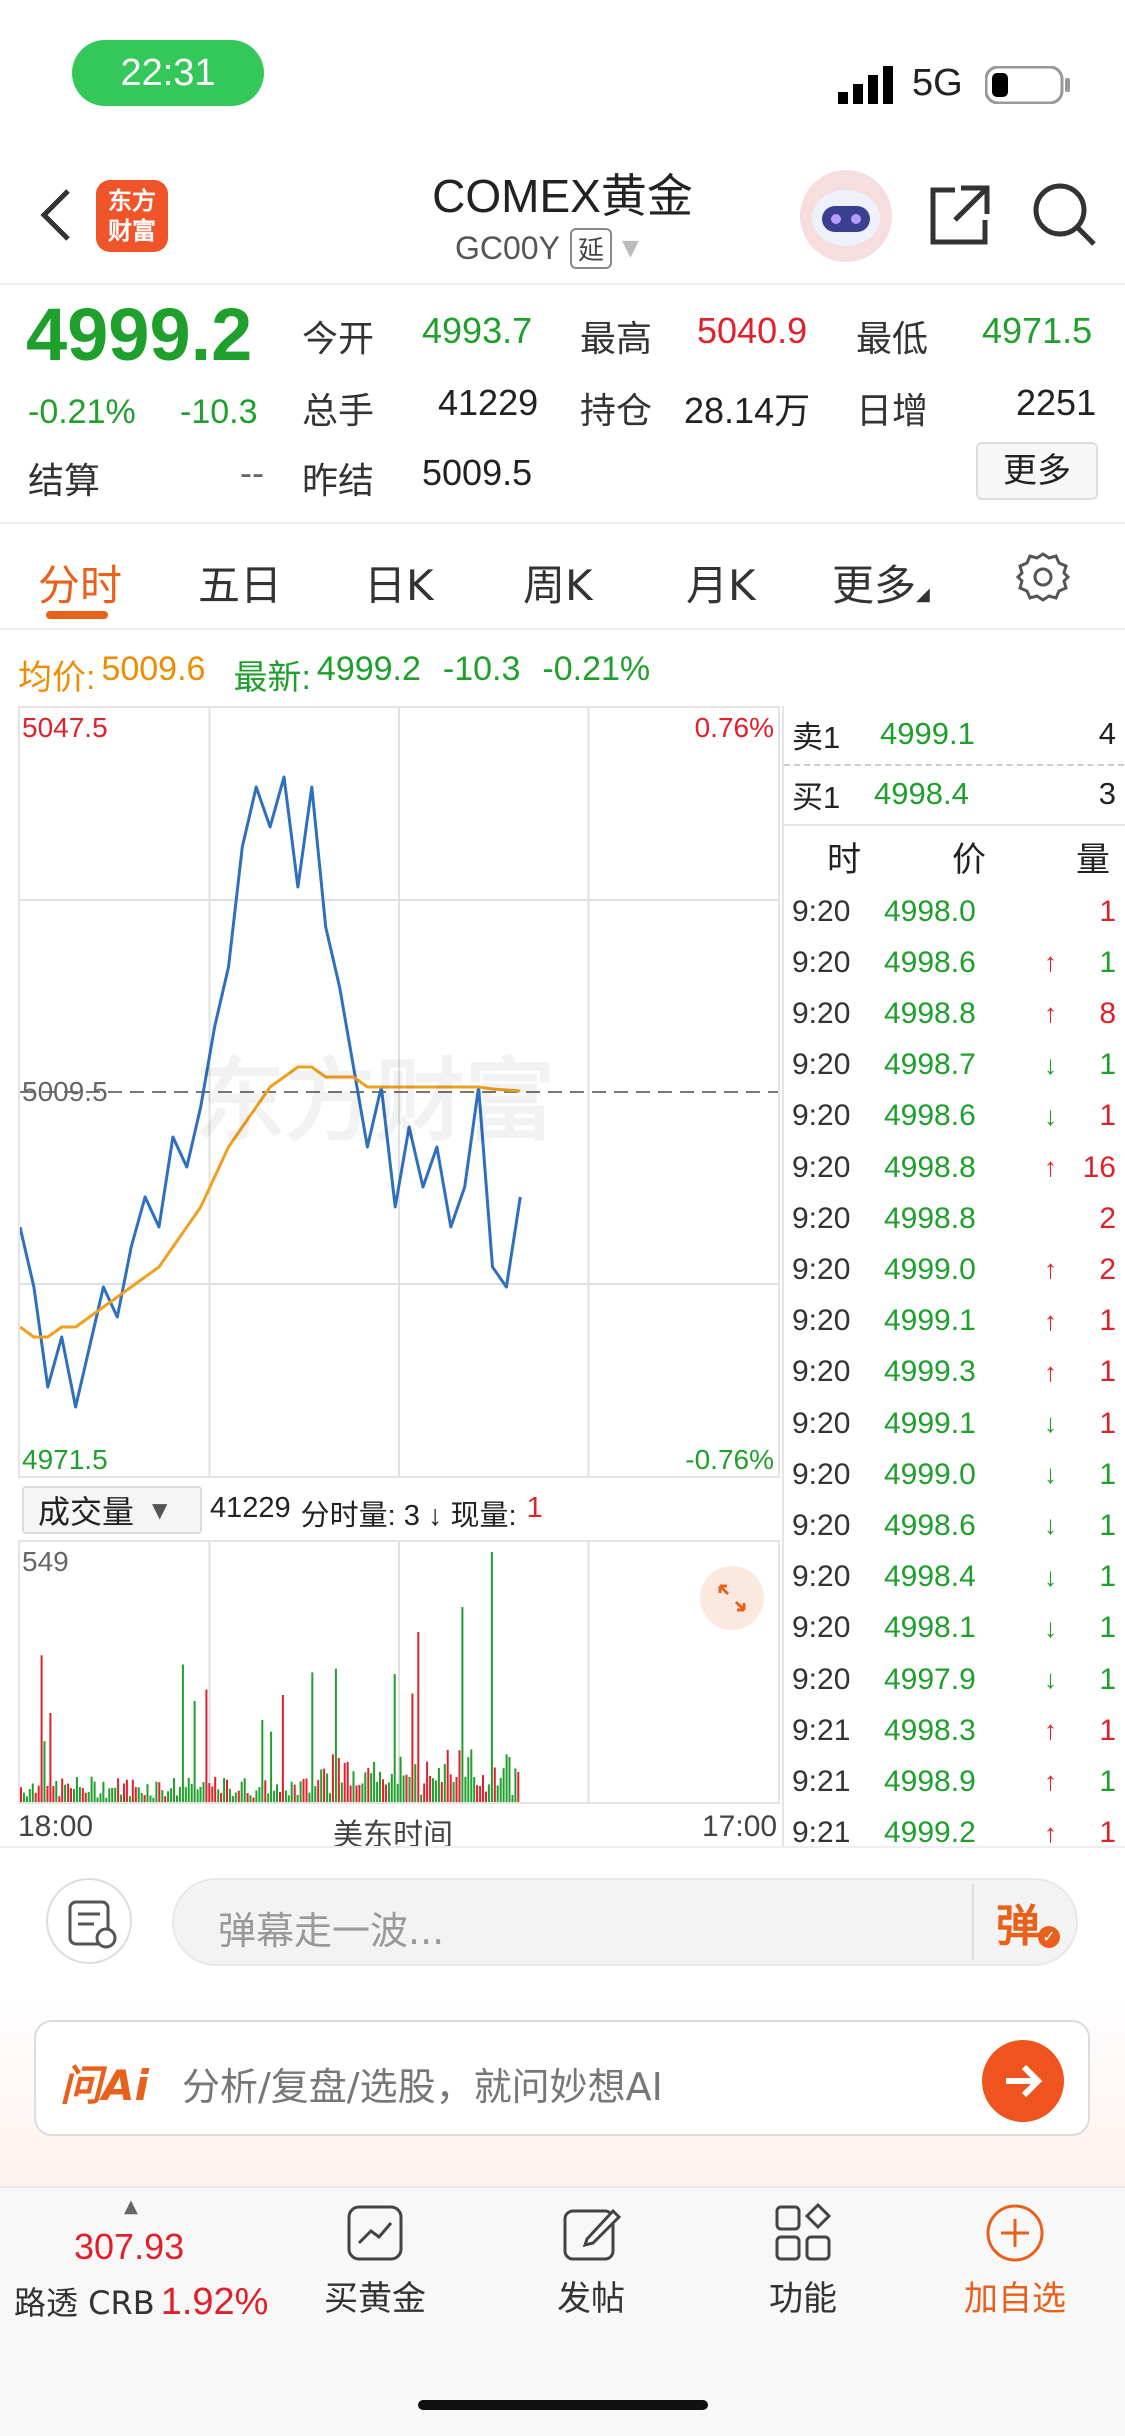 This screenshot has height=2436, width=1125. I want to click on trade-price: 4998.3, so click(930, 1730).